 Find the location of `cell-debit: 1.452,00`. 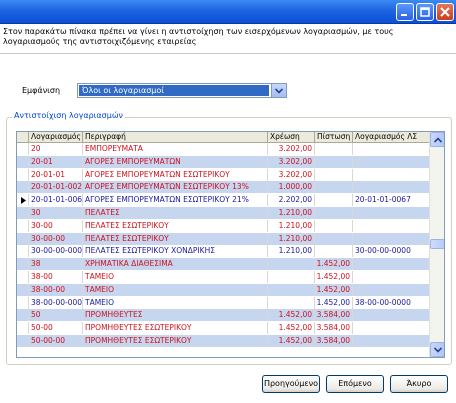

cell-debit: 1.452,00 is located at coordinates (291, 341).